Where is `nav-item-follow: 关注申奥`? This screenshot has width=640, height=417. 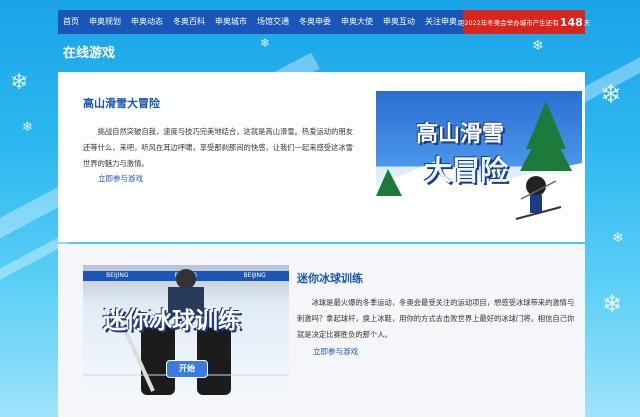
nav-item-follow: 关注申奥 is located at coordinates (441, 22).